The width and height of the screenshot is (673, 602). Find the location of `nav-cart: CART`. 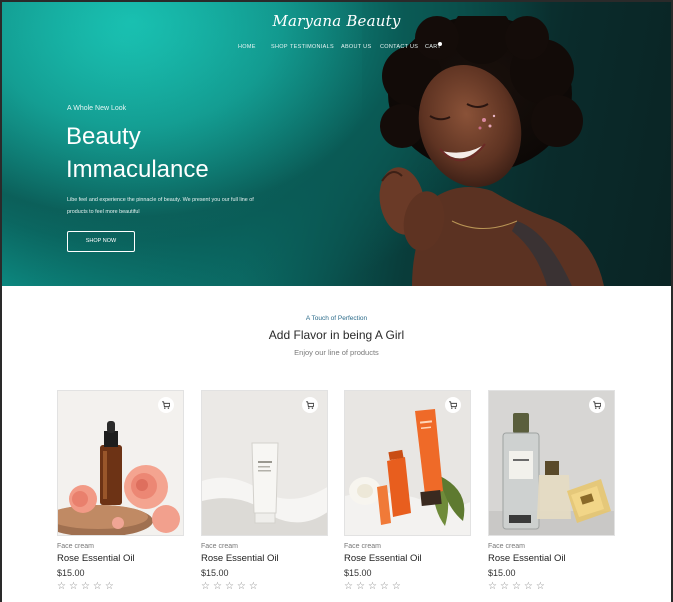

nav-cart: CART is located at coordinates (435, 46).